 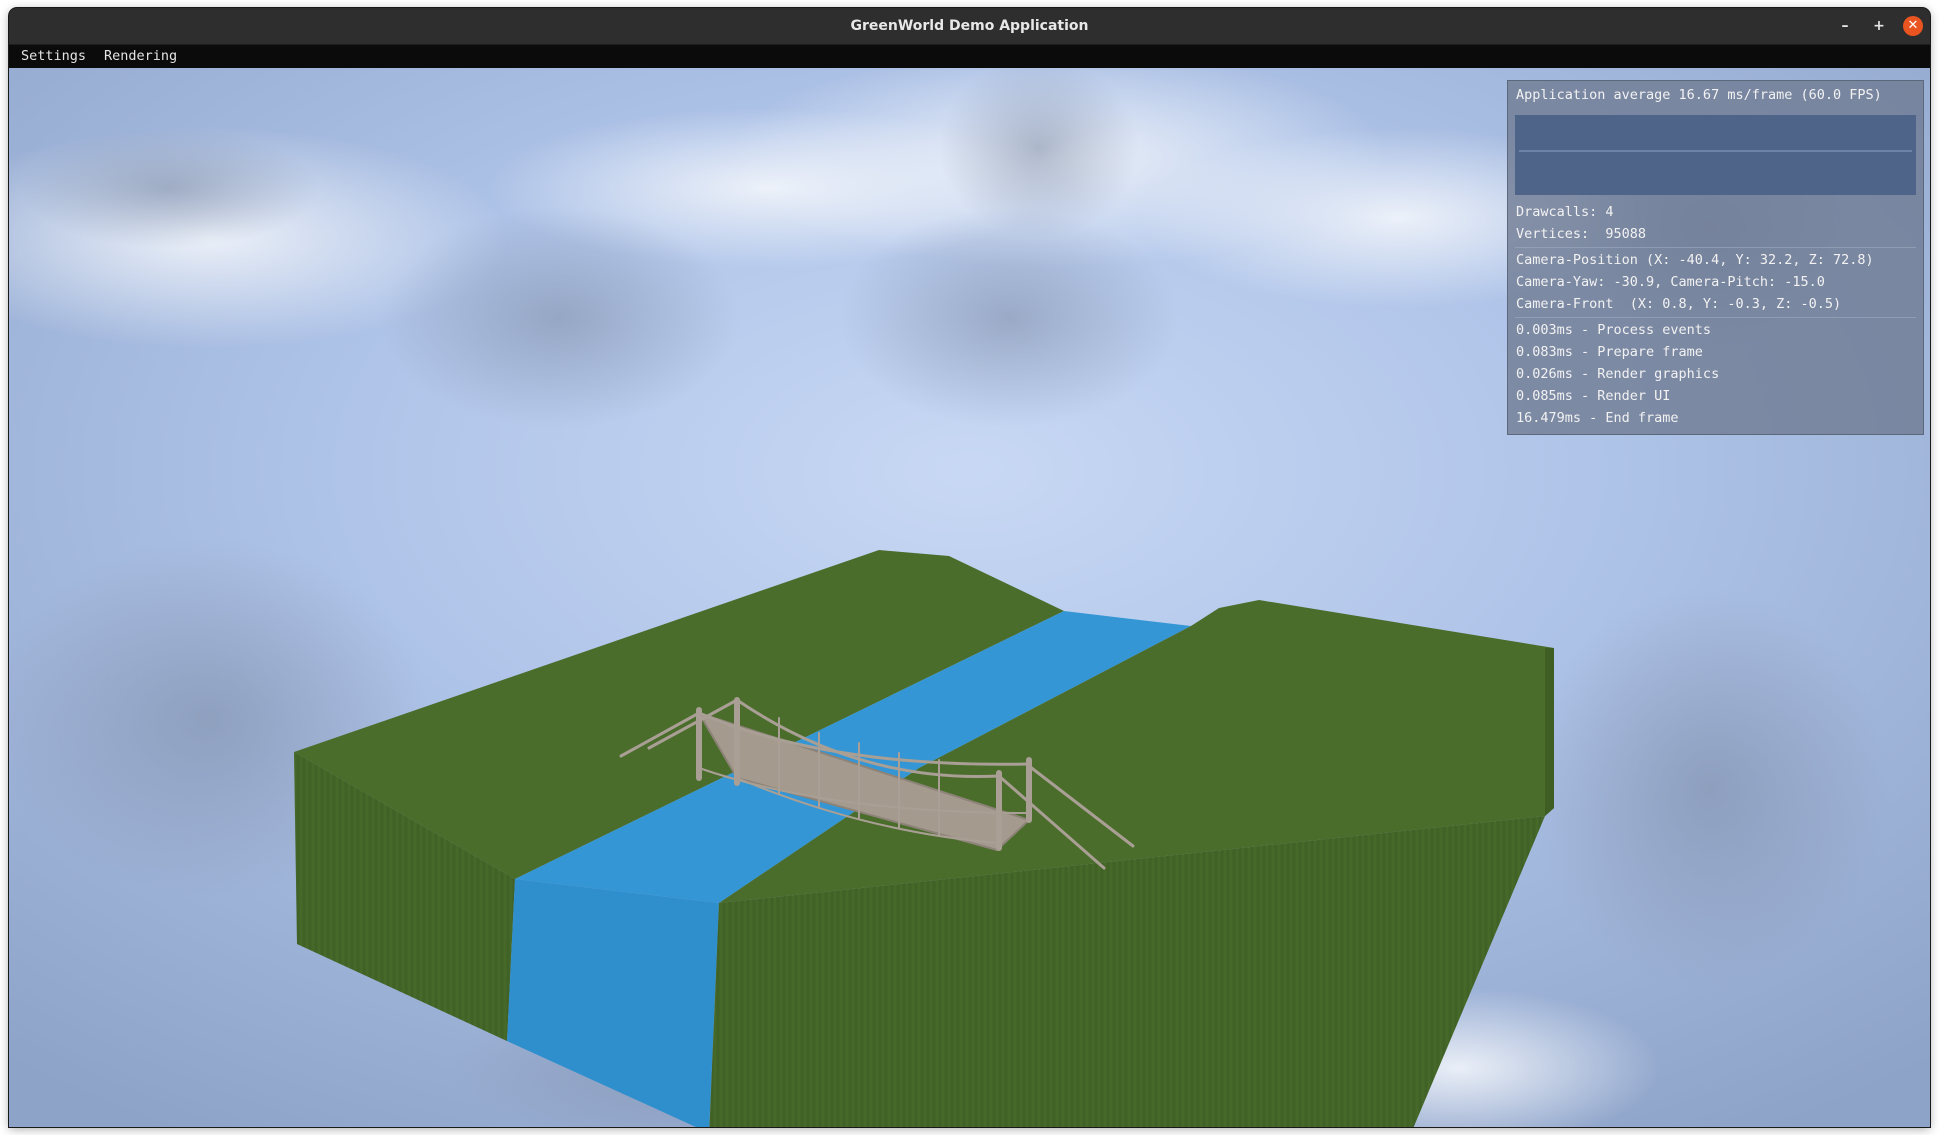 What do you see at coordinates (1609, 352) in the screenshot?
I see `timing-prepare-frame: 0.083ms - Prepare frame` at bounding box center [1609, 352].